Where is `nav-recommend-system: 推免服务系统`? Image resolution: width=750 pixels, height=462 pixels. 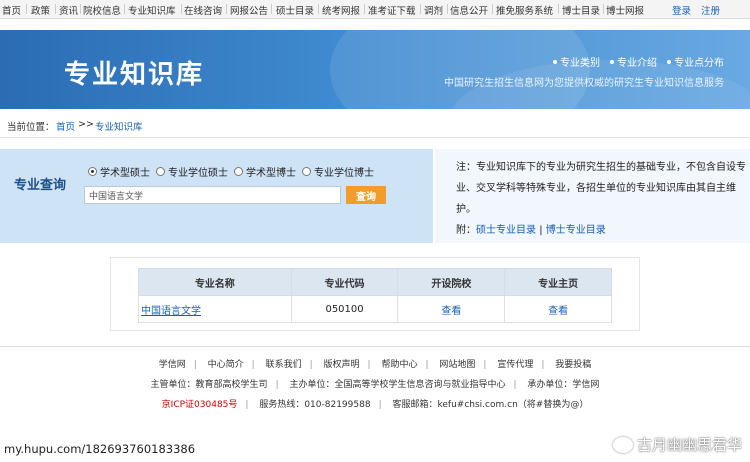 nav-recommend-system: 推免服务系统 is located at coordinates (524, 10).